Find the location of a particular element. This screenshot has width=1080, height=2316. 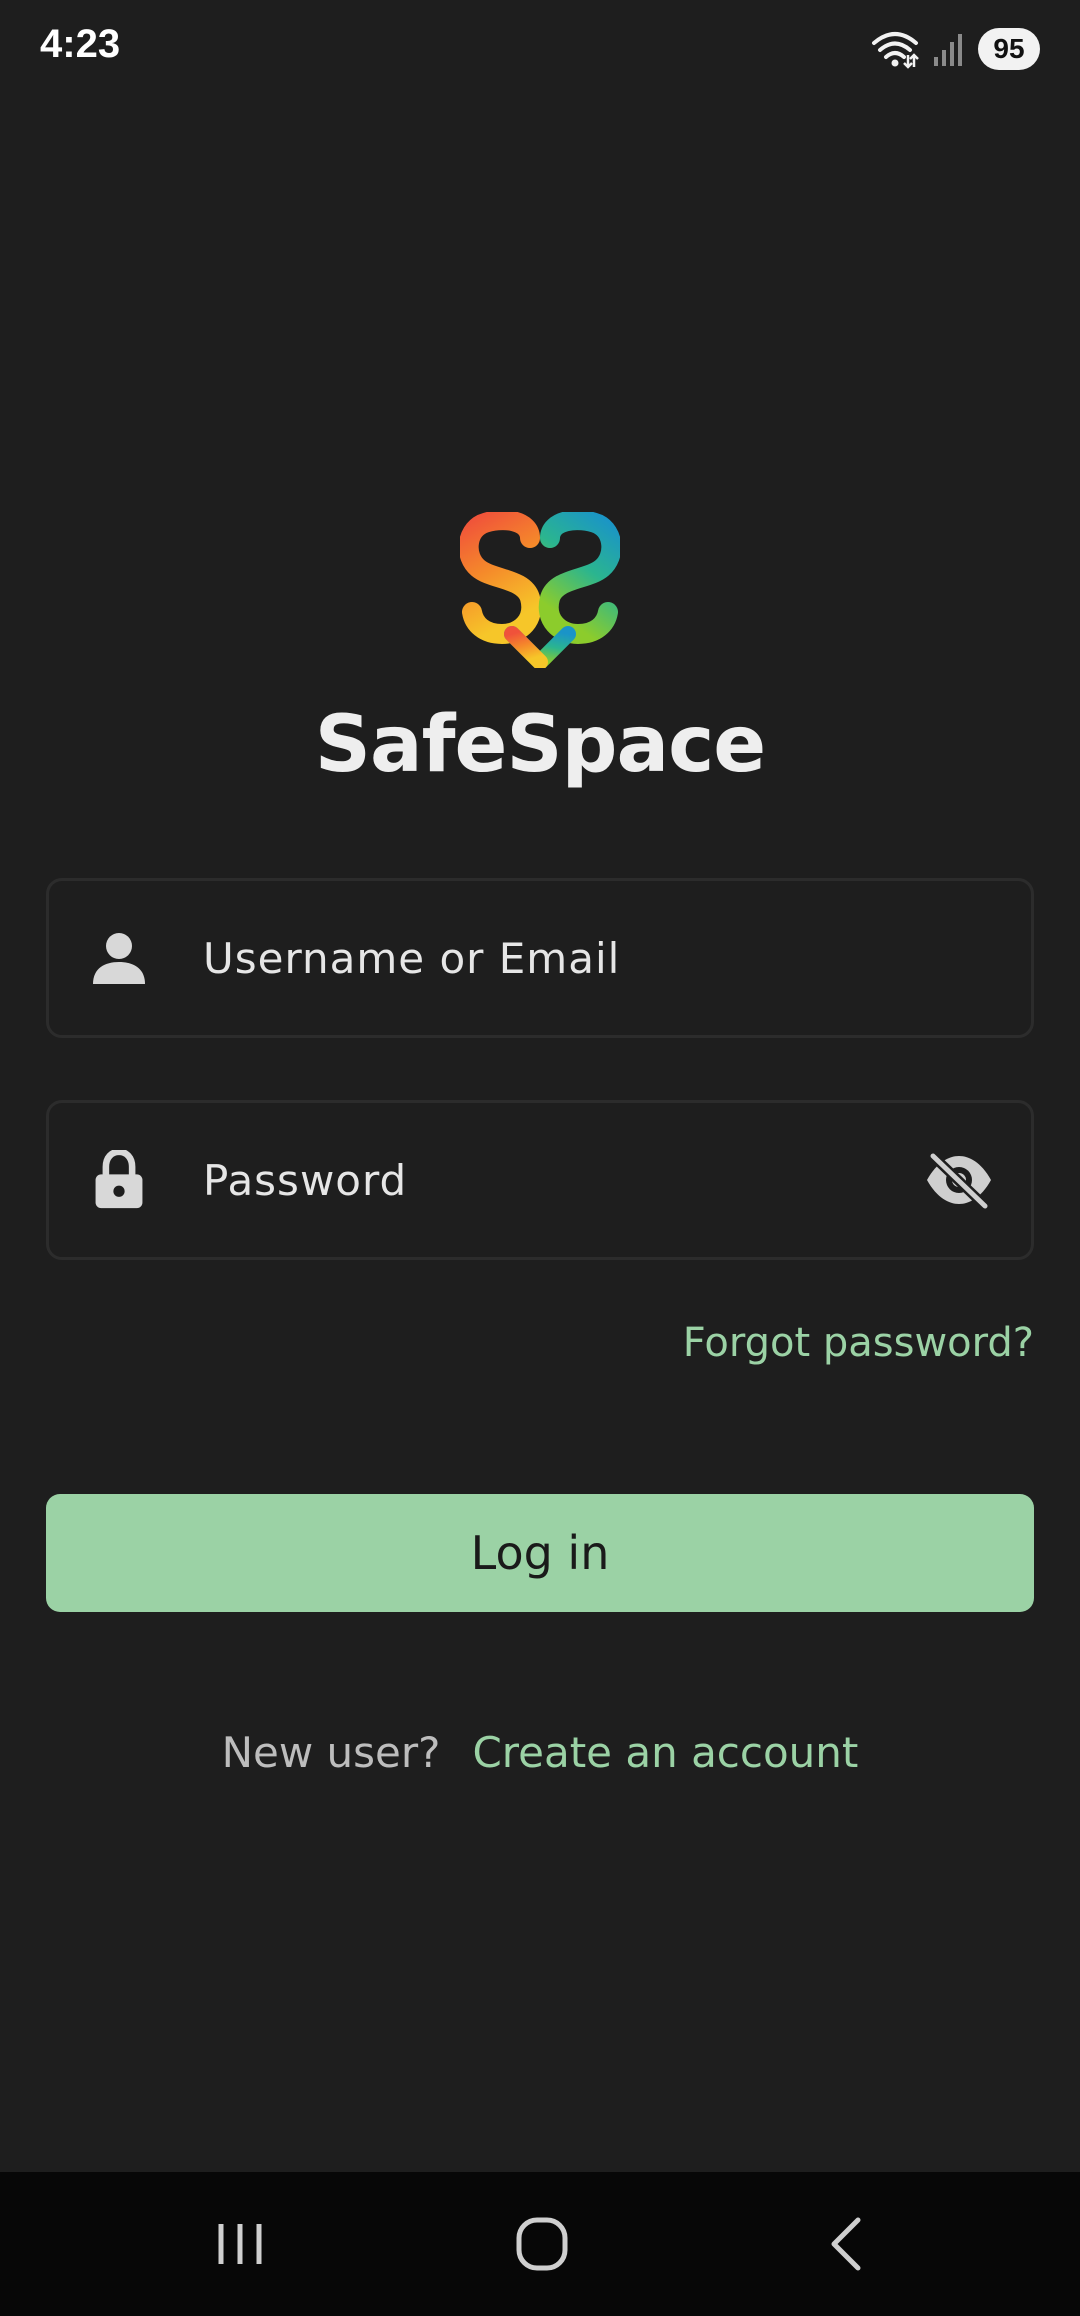

home-icon is located at coordinates (542, 2244).